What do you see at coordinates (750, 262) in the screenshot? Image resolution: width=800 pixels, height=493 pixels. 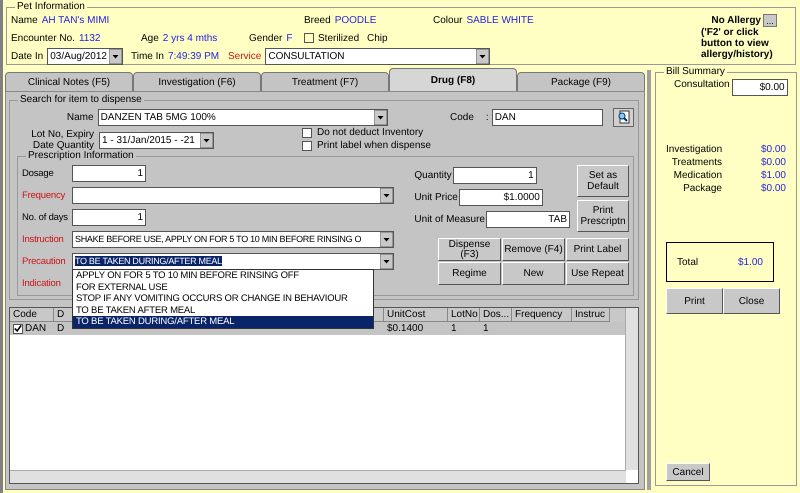 I see `total-amount: $1.00` at bounding box center [750, 262].